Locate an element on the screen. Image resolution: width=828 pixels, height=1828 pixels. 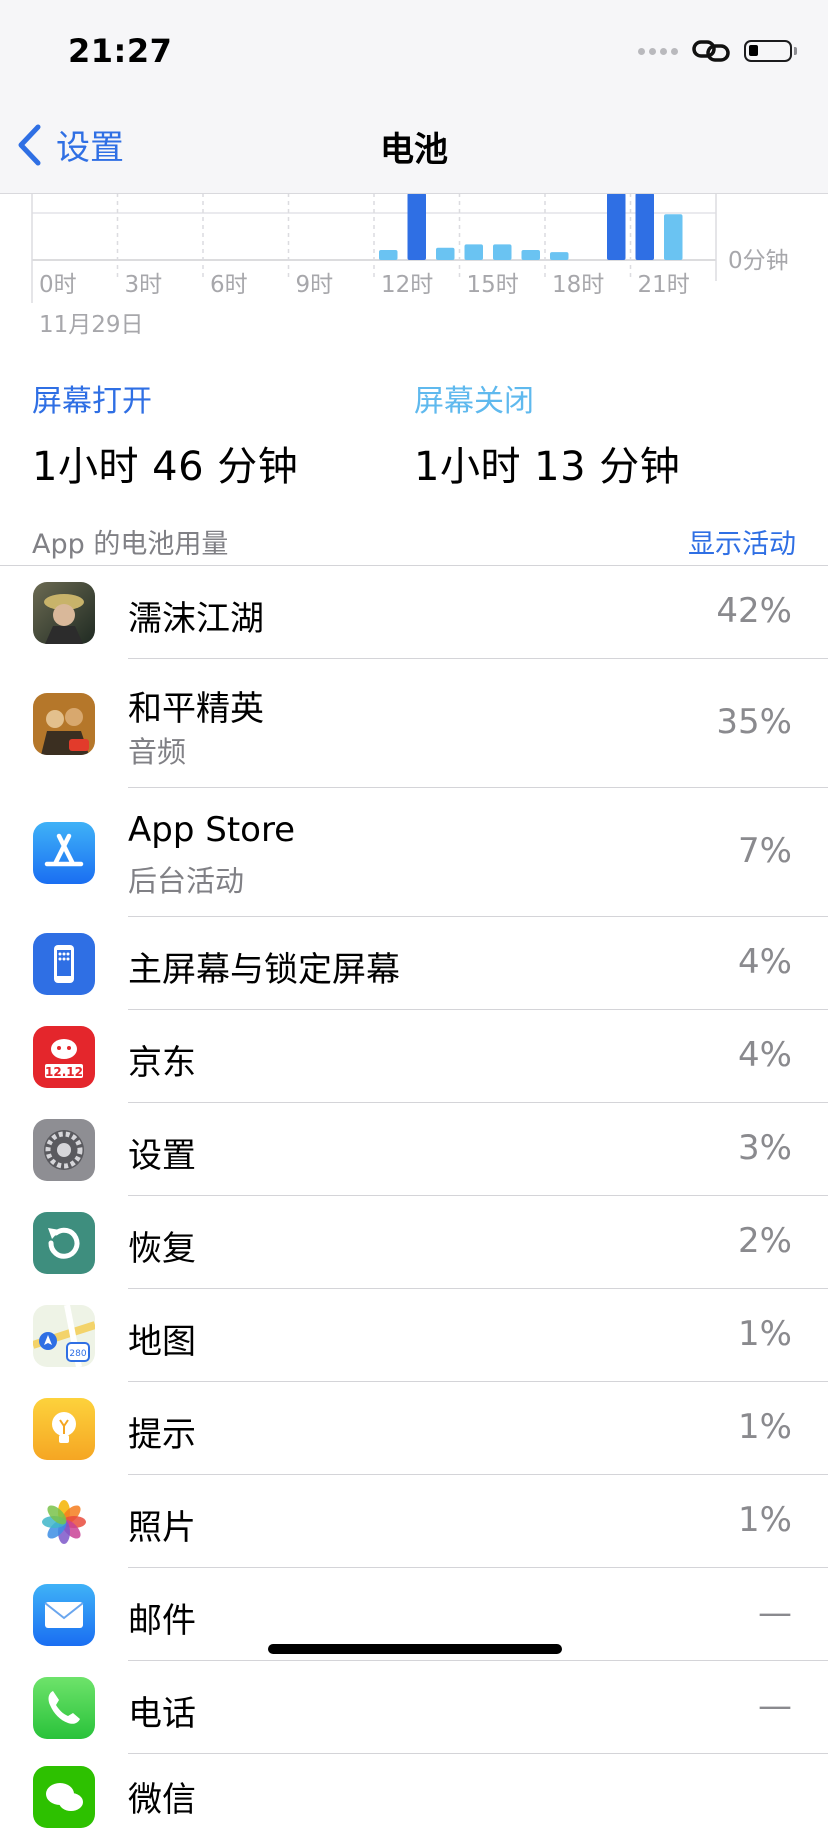
phone-icon is located at coordinates (64, 1708).